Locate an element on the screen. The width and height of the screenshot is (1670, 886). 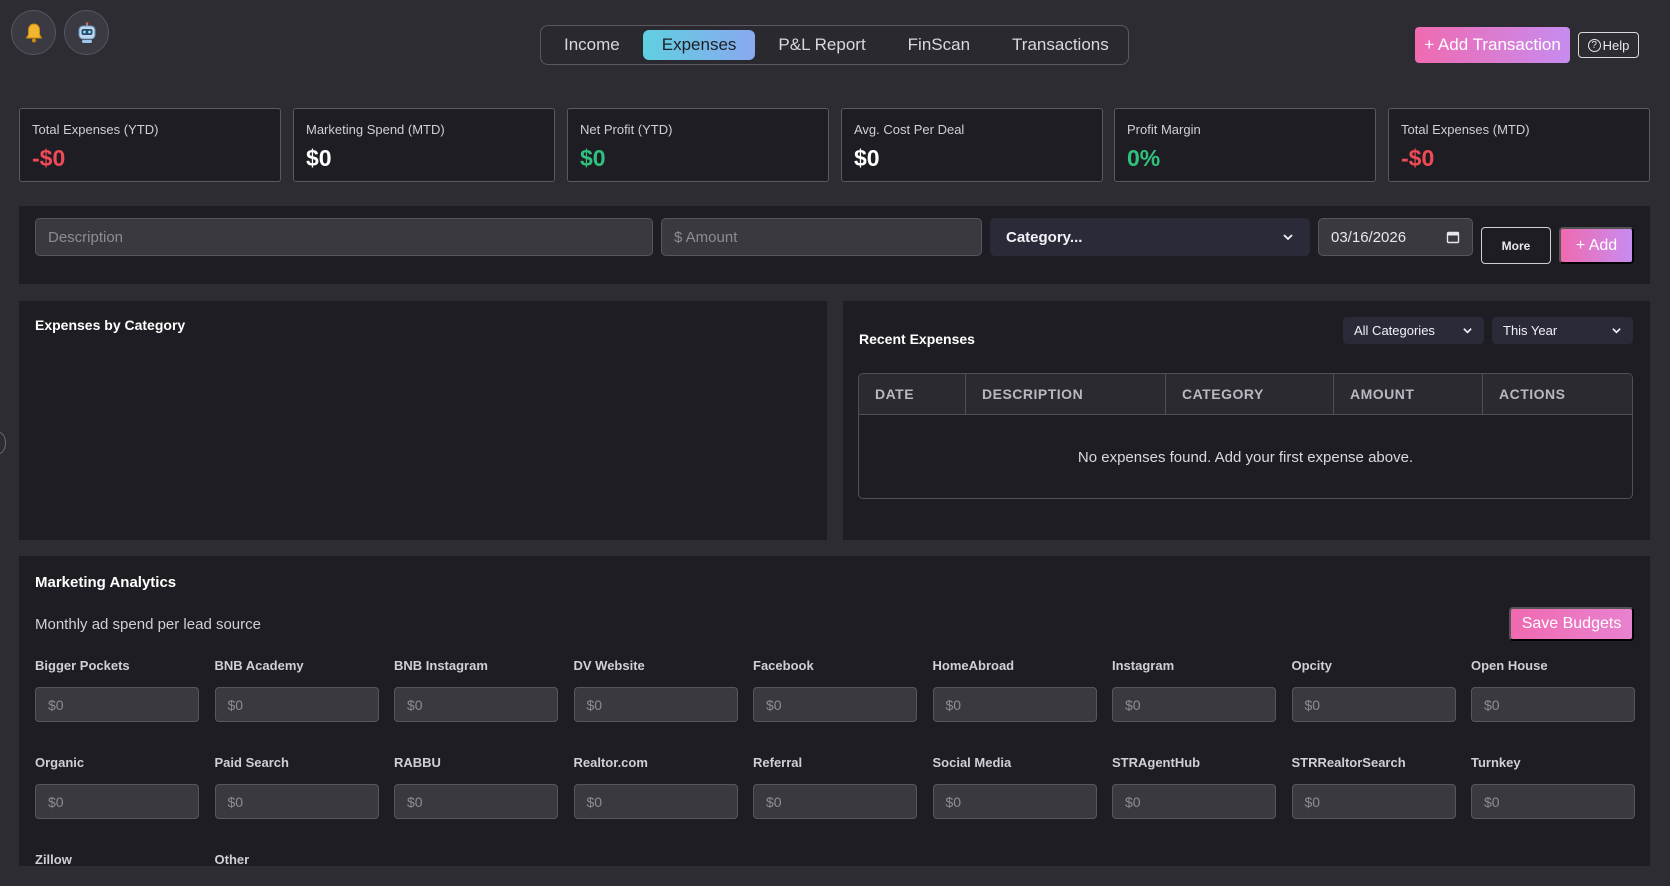
collapse-handle is located at coordinates (3, 443).